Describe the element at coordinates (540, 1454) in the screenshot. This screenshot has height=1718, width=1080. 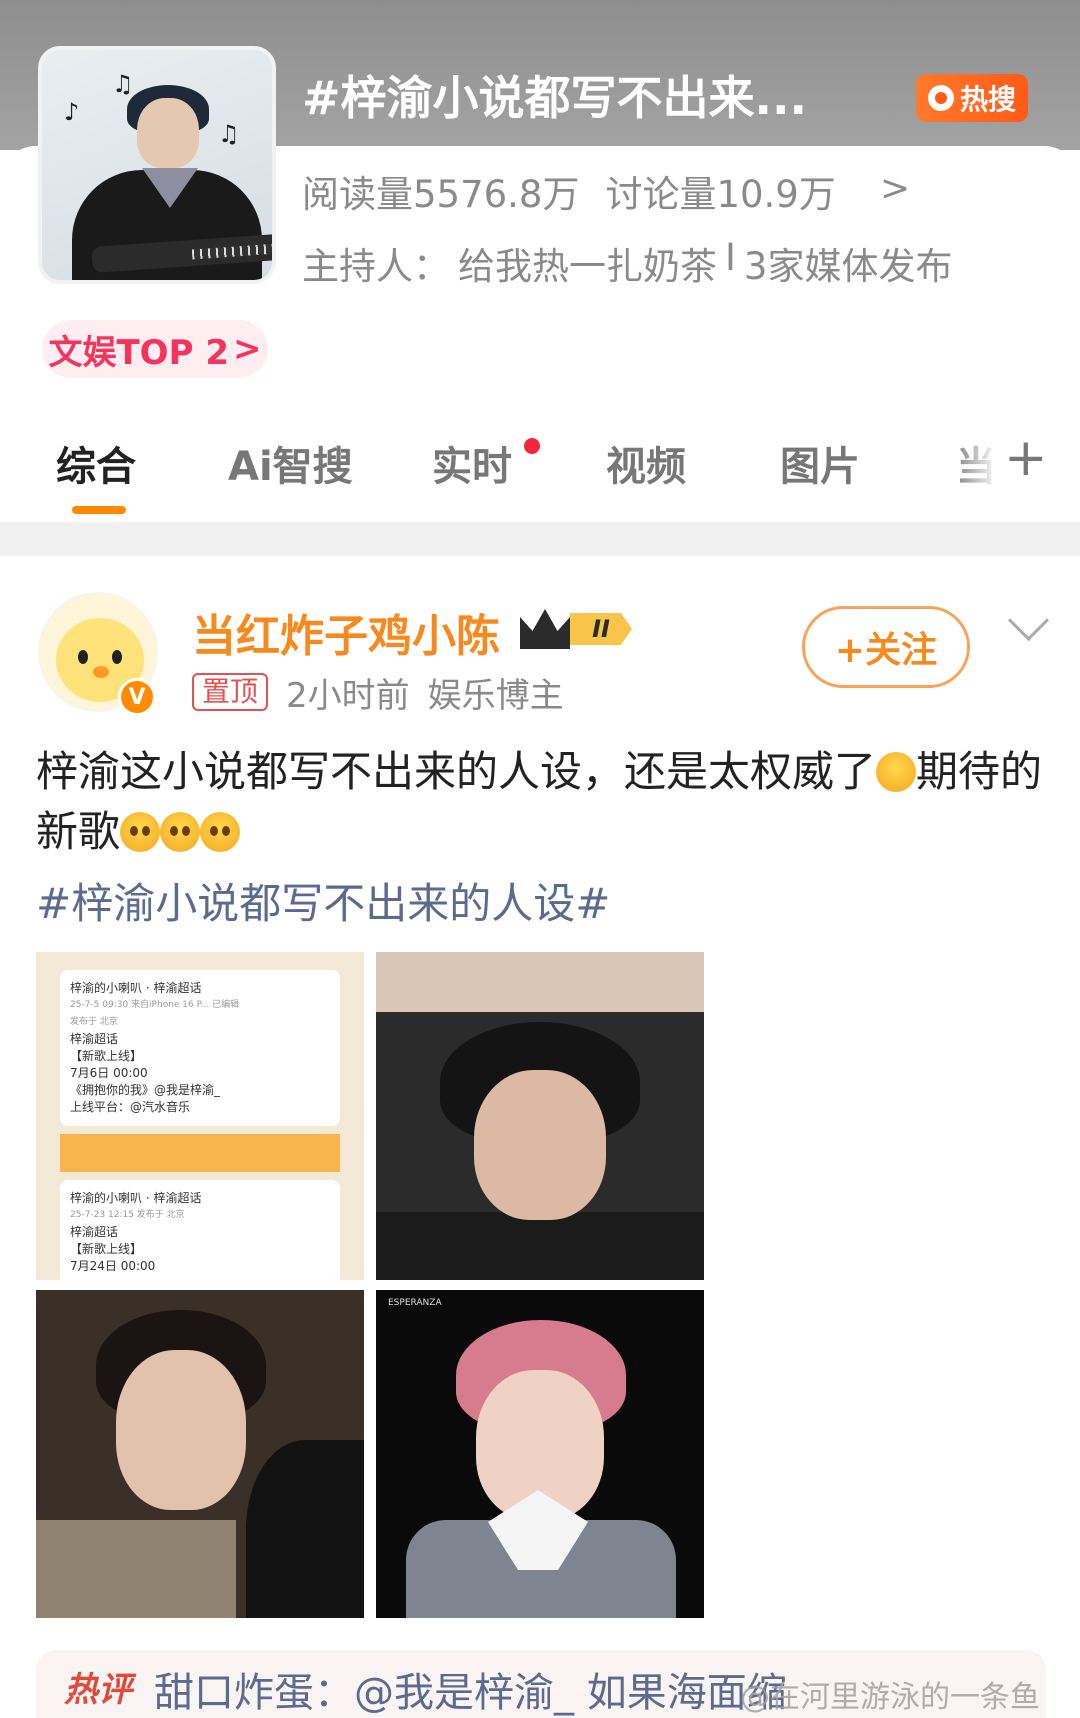
I see `post-image-4: ESPERANZA` at that location.